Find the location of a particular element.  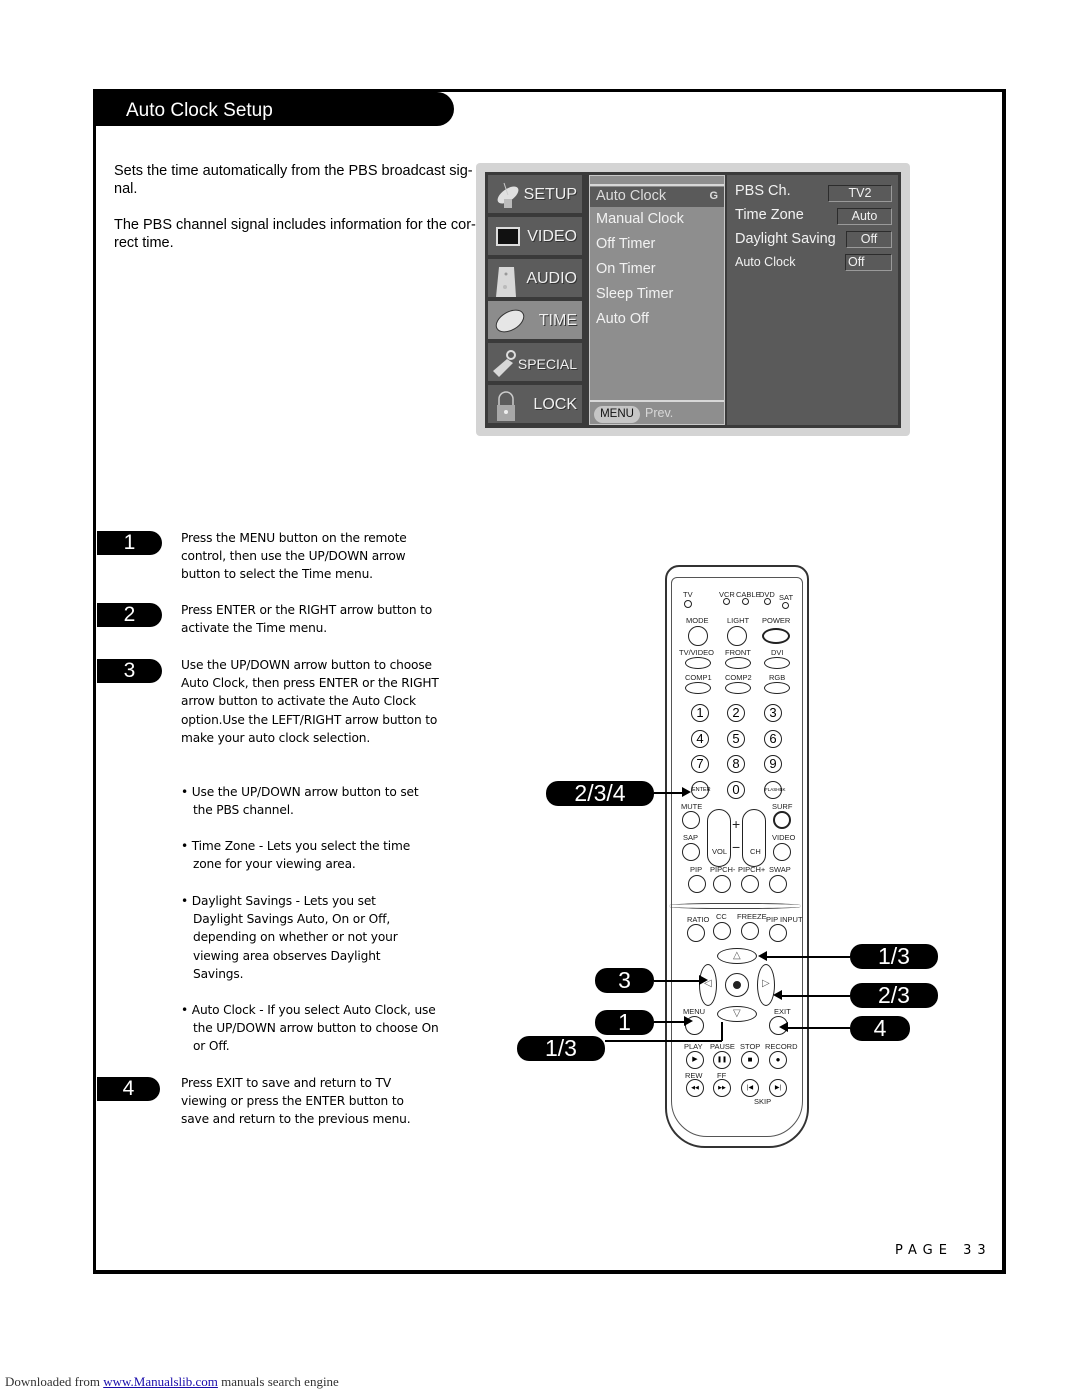

channel-rocker is located at coordinates (754, 838).